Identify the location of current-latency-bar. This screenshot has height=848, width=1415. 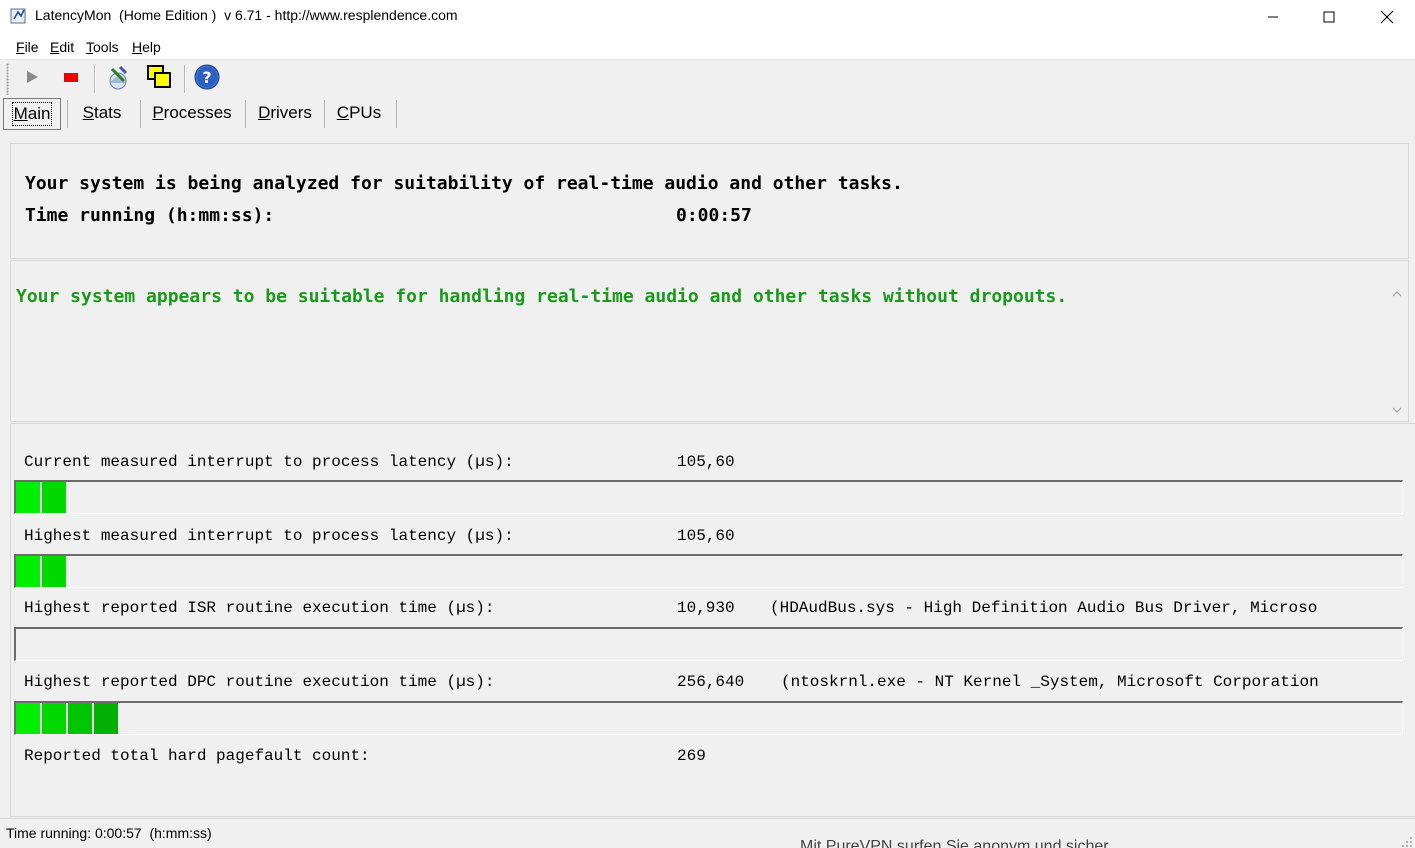
(708, 497).